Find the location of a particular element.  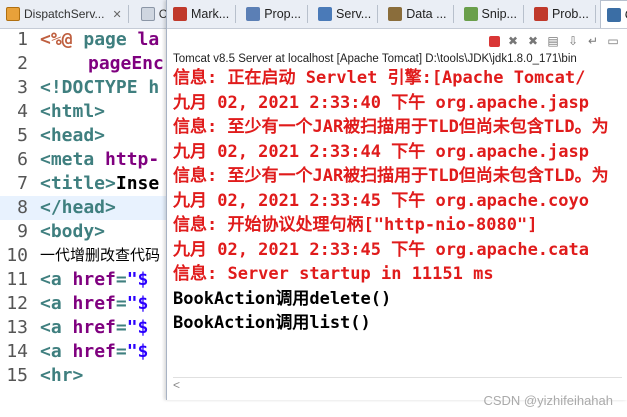

code-line: 3 <!DOCTYPE h is located at coordinates (84, 88).